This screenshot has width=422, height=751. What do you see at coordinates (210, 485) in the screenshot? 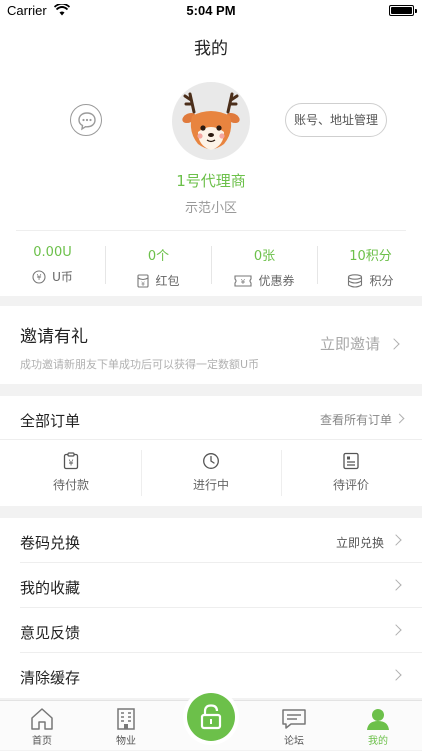
I see `order-label: 进行中` at bounding box center [210, 485].